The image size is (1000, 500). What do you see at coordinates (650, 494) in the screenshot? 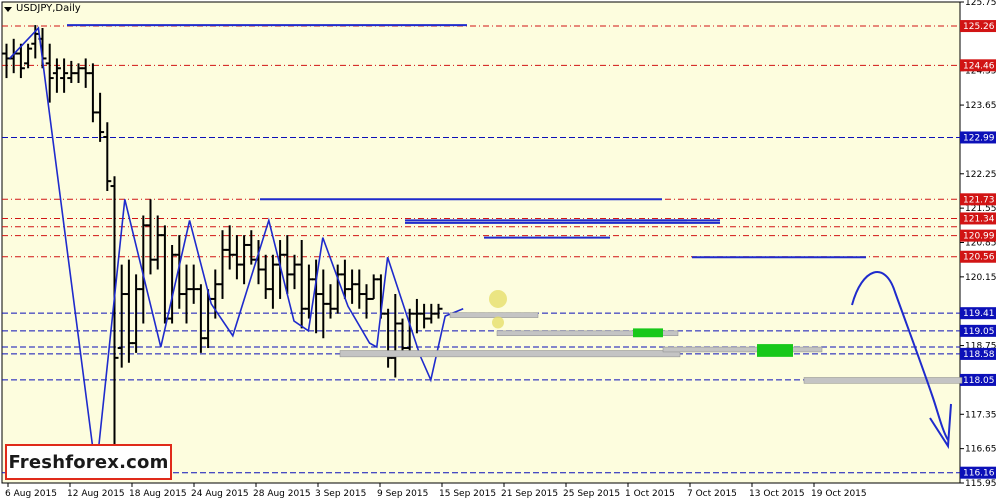
I see `x-tick-label: 1 Oct 2015` at bounding box center [650, 494].